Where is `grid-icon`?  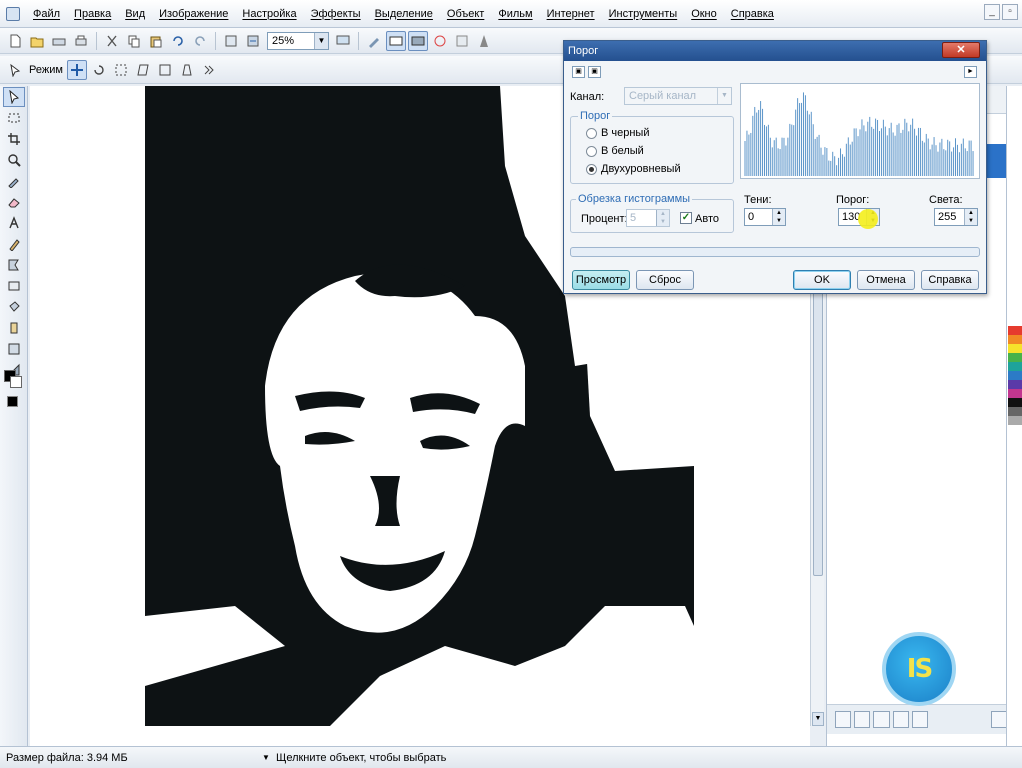
grid-icon is located at coordinates (462, 41).